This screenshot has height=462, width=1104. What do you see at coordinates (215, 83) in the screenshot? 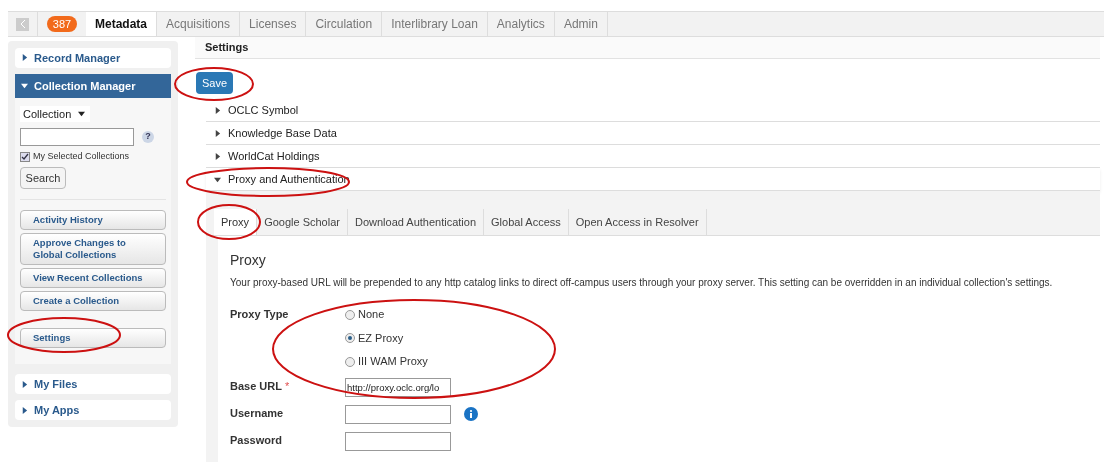
I see `save-button: Save` at bounding box center [215, 83].